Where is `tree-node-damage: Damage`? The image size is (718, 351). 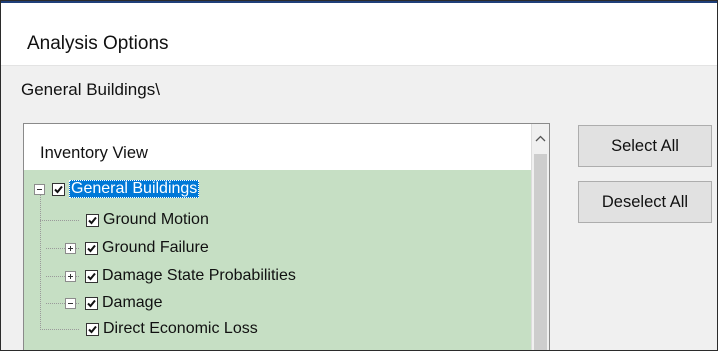
tree-node-damage: Damage is located at coordinates (113, 303).